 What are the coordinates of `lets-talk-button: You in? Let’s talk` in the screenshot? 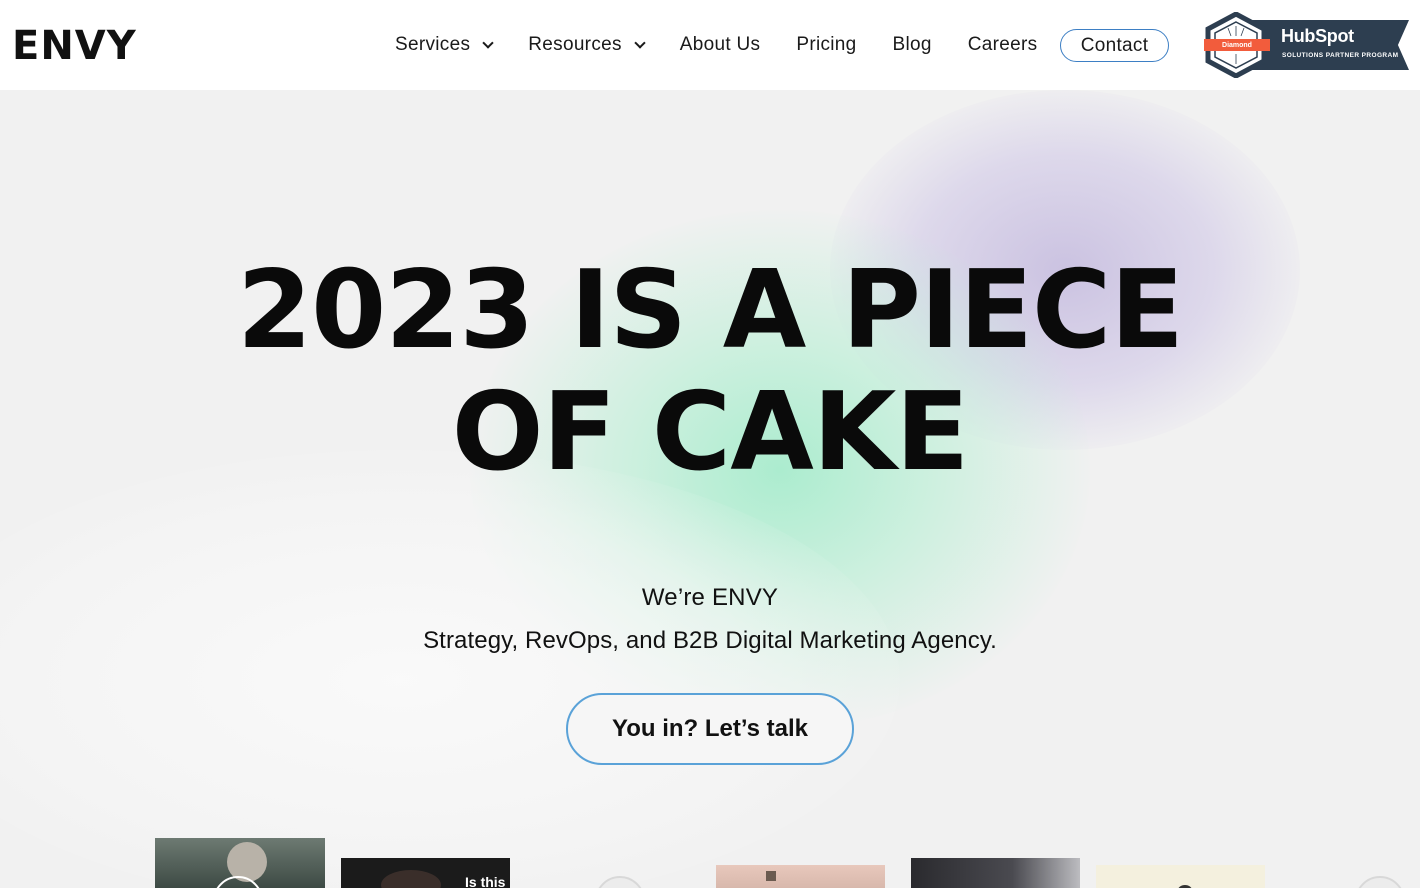 It's located at (710, 729).